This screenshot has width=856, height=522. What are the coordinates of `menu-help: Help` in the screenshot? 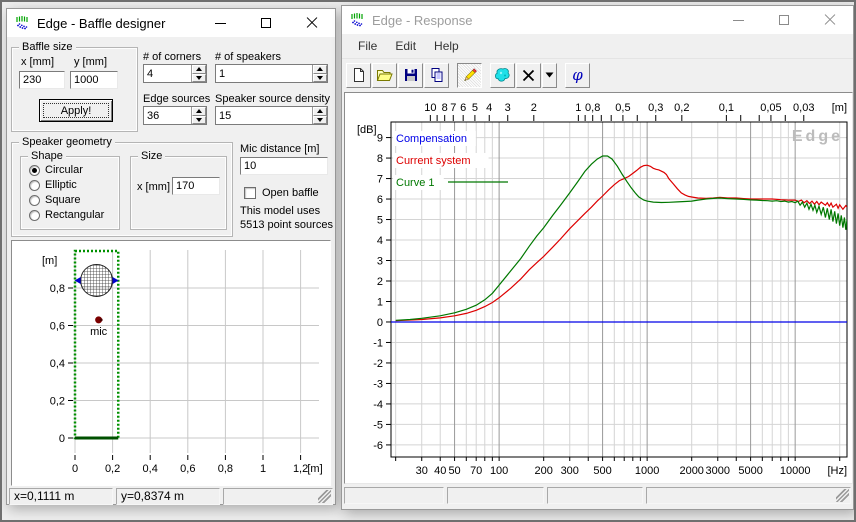 It's located at (446, 46).